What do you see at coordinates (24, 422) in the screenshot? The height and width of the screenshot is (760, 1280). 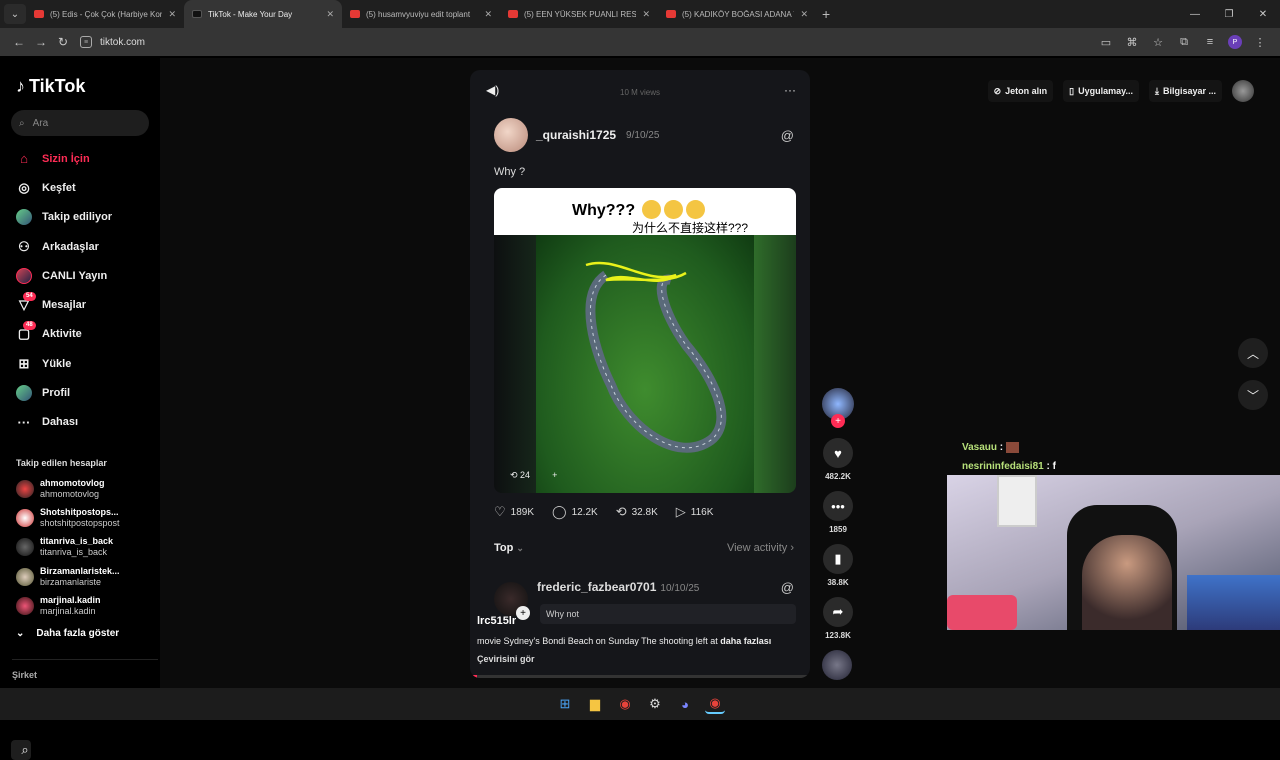 I see `more-icon: ···` at bounding box center [24, 422].